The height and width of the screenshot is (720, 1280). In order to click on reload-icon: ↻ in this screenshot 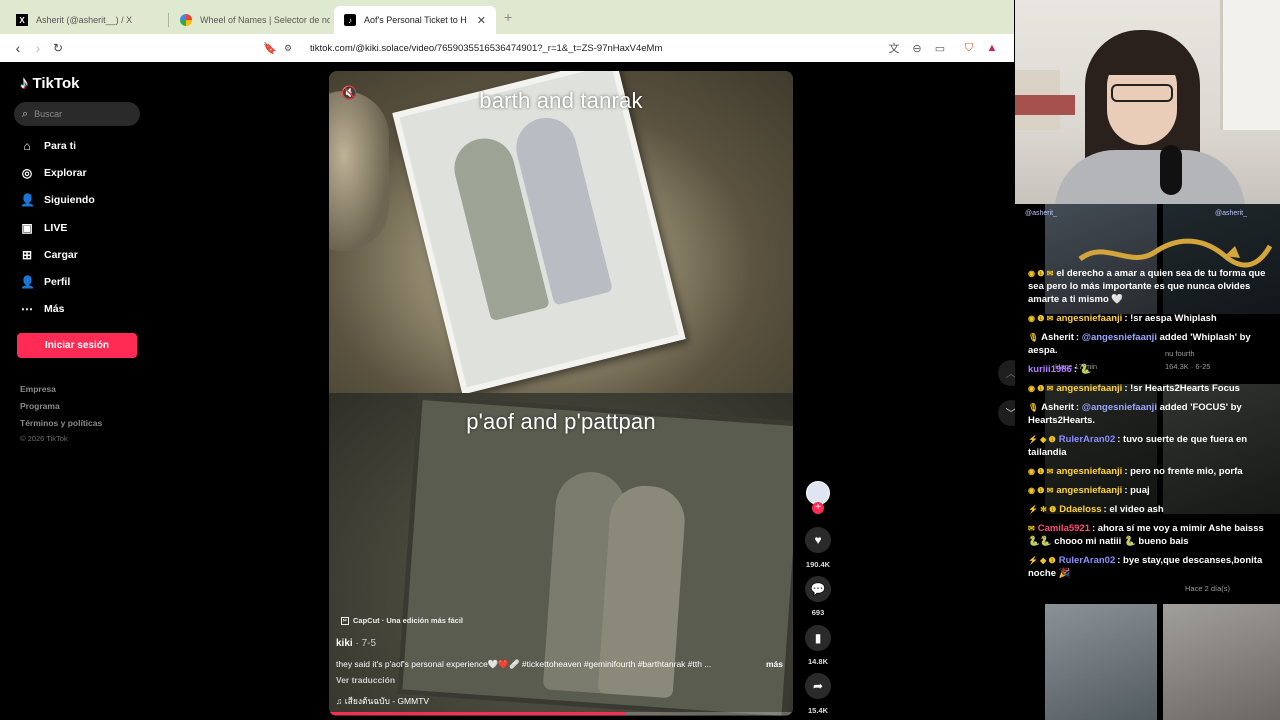, I will do `click(58, 48)`.